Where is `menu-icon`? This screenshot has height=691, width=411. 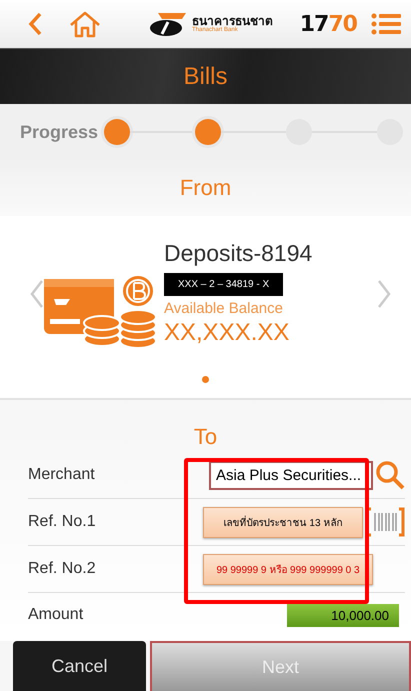 menu-icon is located at coordinates (386, 24).